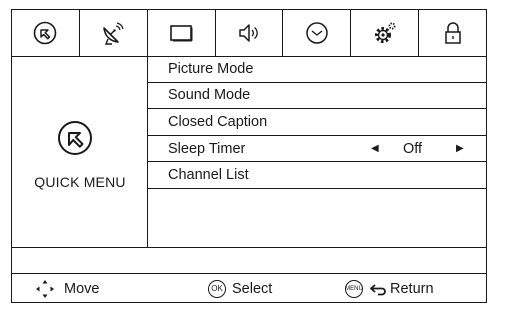  I want to click on speaker-icon, so click(248, 33).